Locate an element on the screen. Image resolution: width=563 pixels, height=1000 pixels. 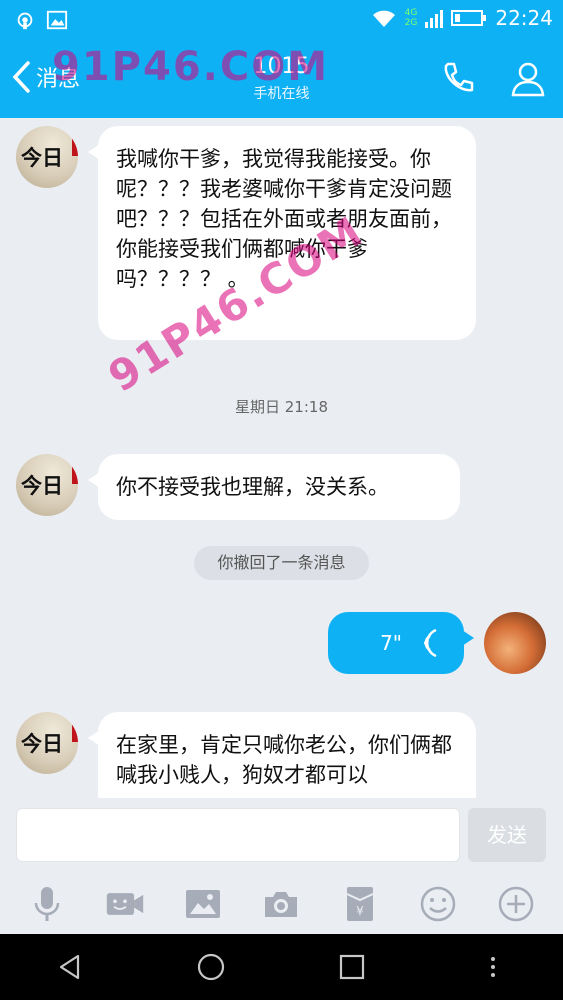
system-nav-bar is located at coordinates (281, 967).